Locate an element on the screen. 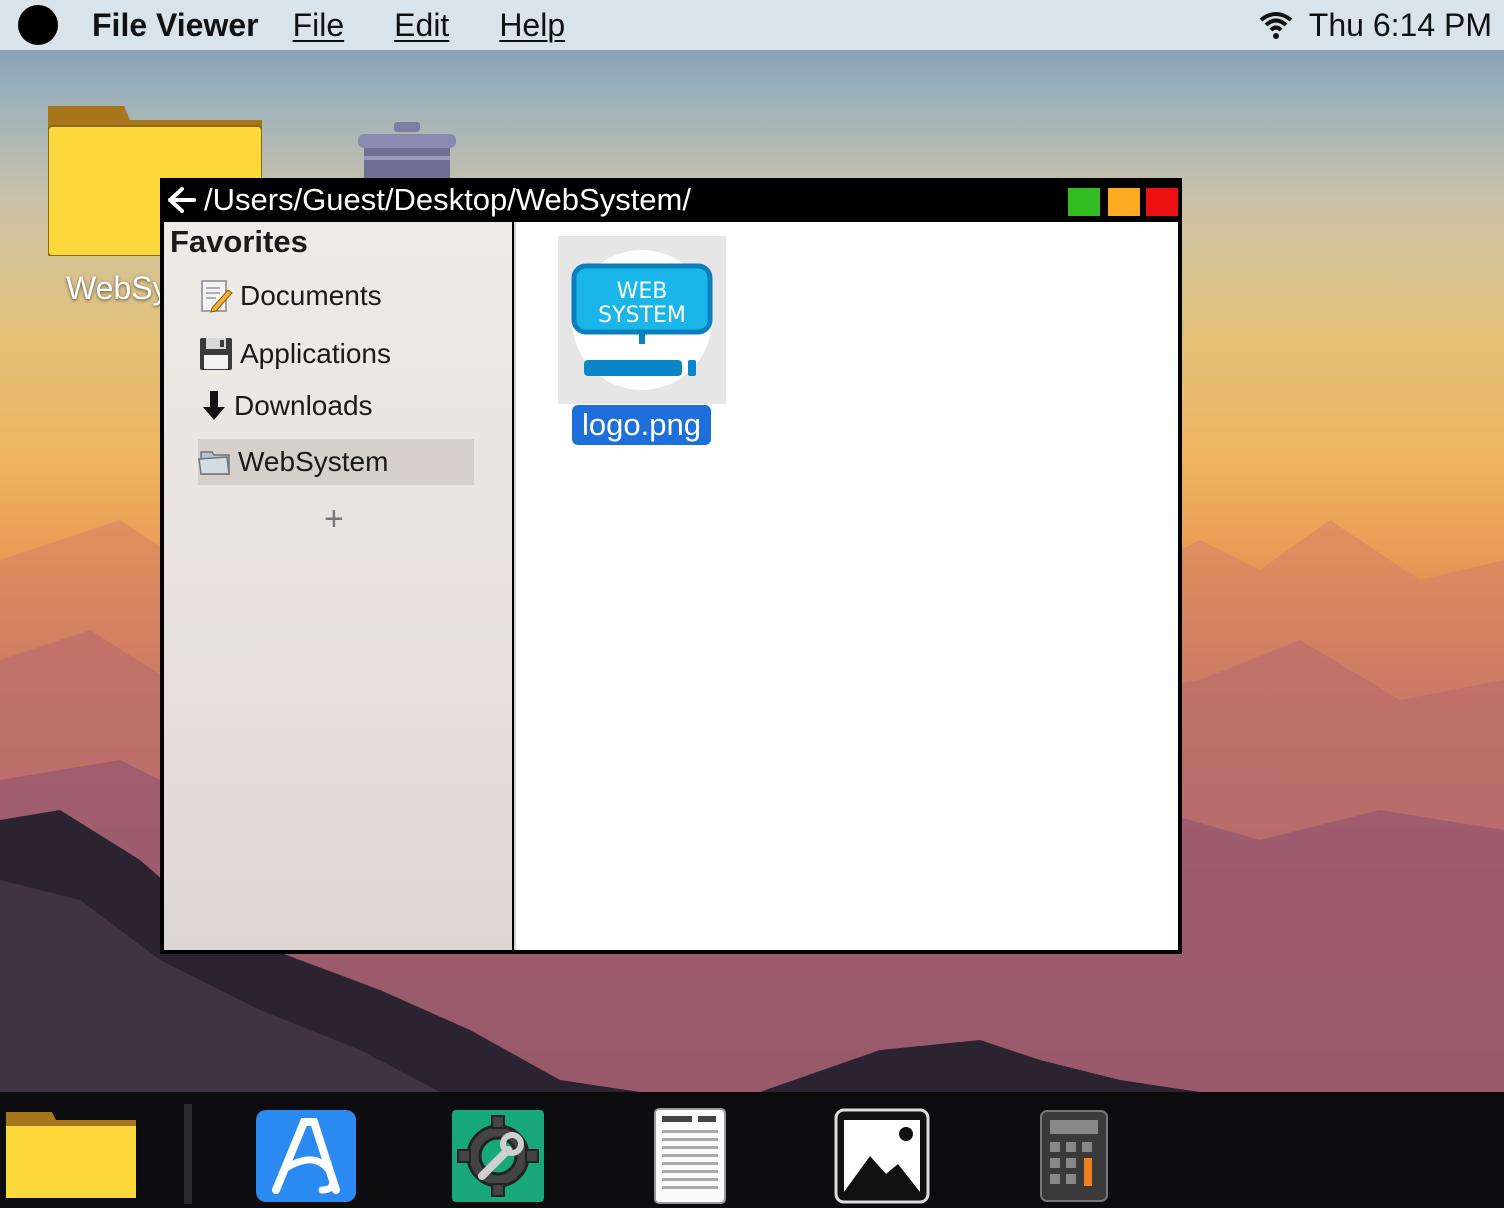 The height and width of the screenshot is (1208, 1504). app-title: File Viewer is located at coordinates (175, 24).